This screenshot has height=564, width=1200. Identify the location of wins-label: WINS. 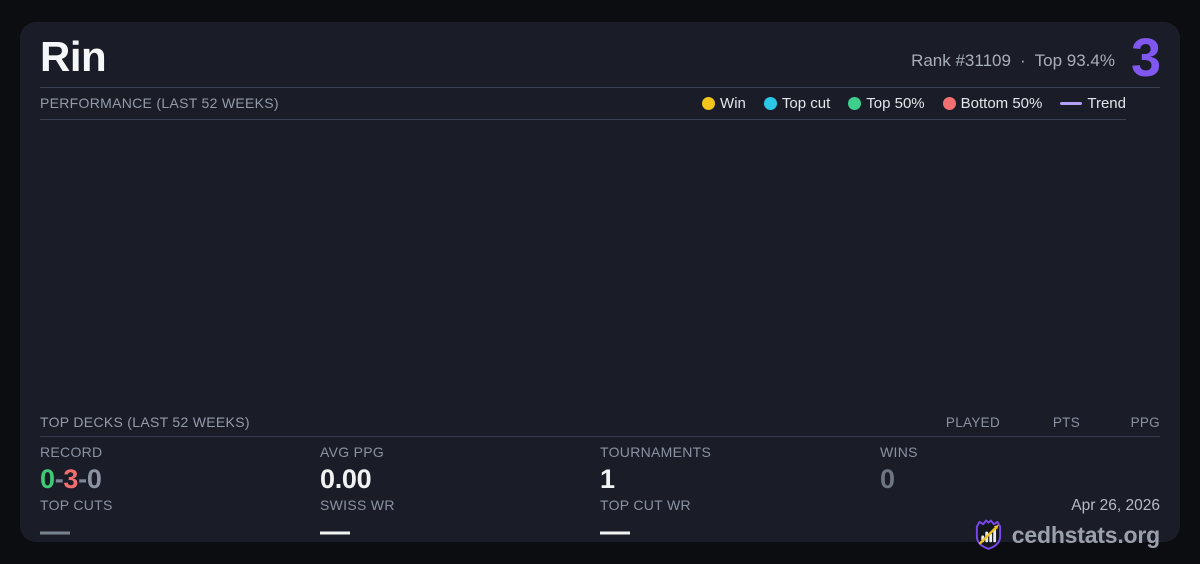
(899, 452).